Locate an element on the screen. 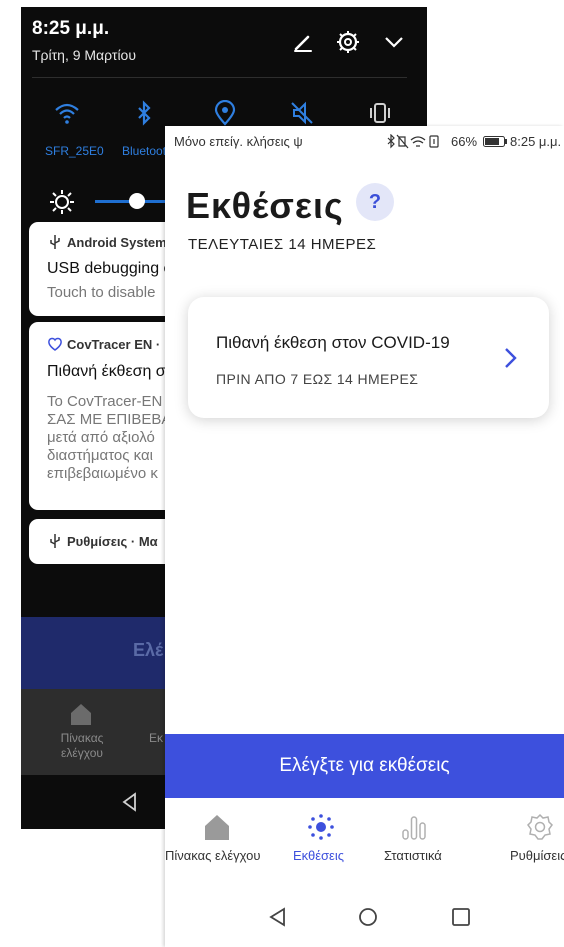  battery-icon is located at coordinates (495, 141).